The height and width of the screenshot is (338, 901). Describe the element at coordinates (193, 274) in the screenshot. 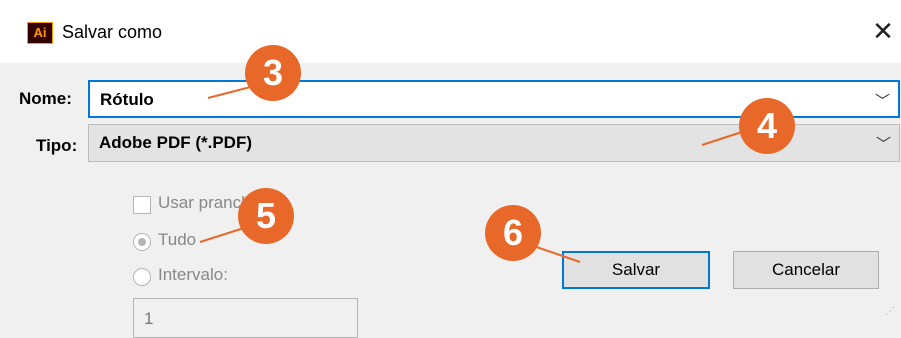

I see `intervalo-label: Intervalo:` at that location.